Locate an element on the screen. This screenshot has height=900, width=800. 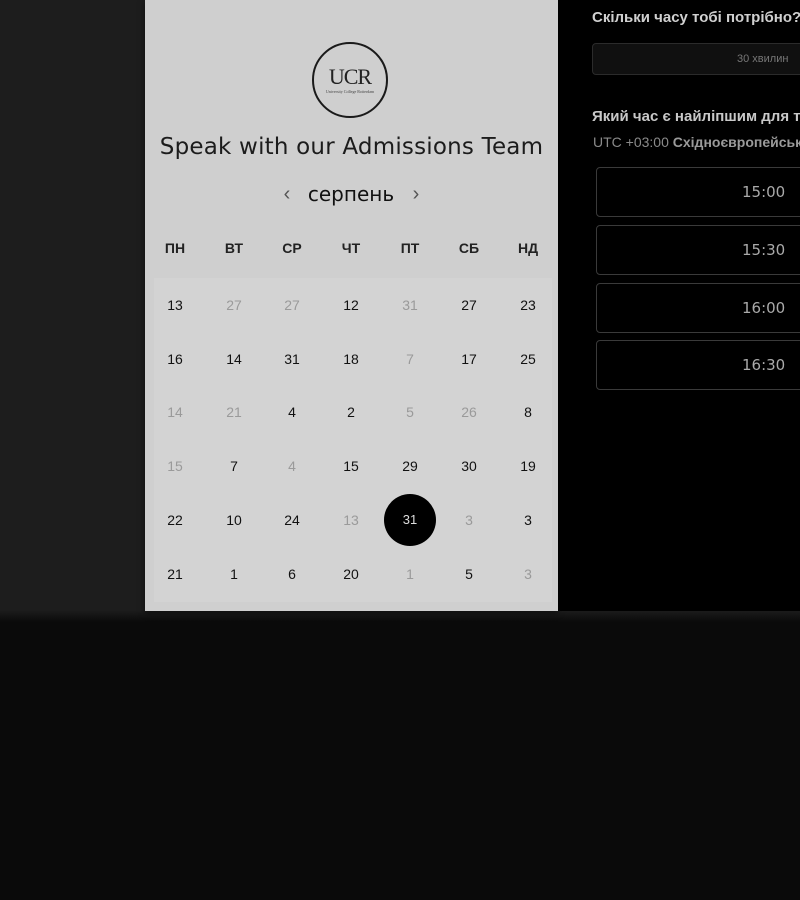
calendar-day-number: 17 is located at coordinates (469, 358).